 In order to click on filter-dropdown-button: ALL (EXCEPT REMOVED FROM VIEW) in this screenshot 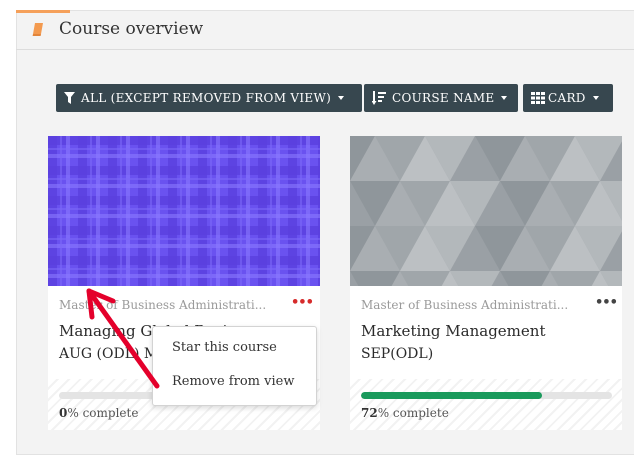, I will do `click(209, 98)`.